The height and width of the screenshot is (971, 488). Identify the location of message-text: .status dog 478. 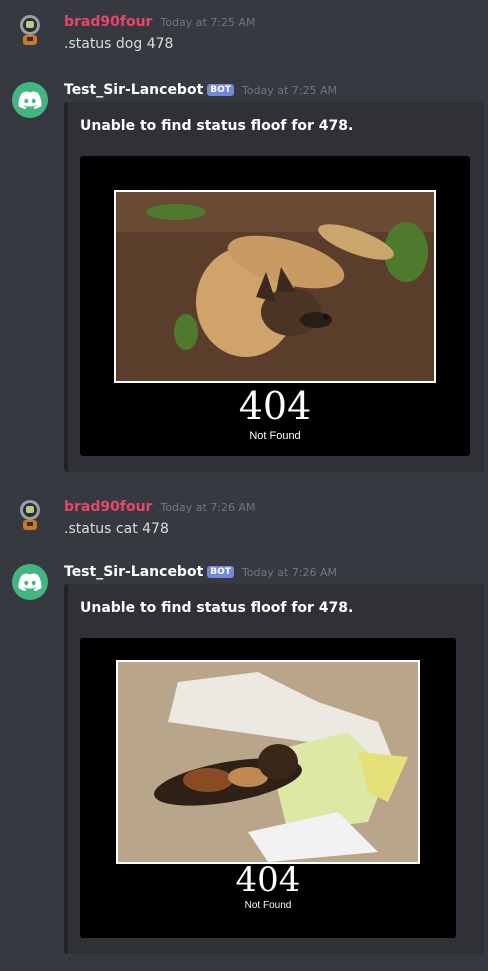
(119, 44).